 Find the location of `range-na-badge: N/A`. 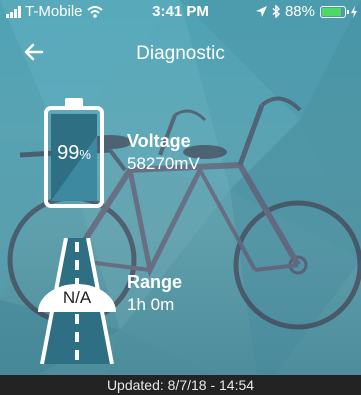

range-na-badge: N/A is located at coordinates (77, 297).